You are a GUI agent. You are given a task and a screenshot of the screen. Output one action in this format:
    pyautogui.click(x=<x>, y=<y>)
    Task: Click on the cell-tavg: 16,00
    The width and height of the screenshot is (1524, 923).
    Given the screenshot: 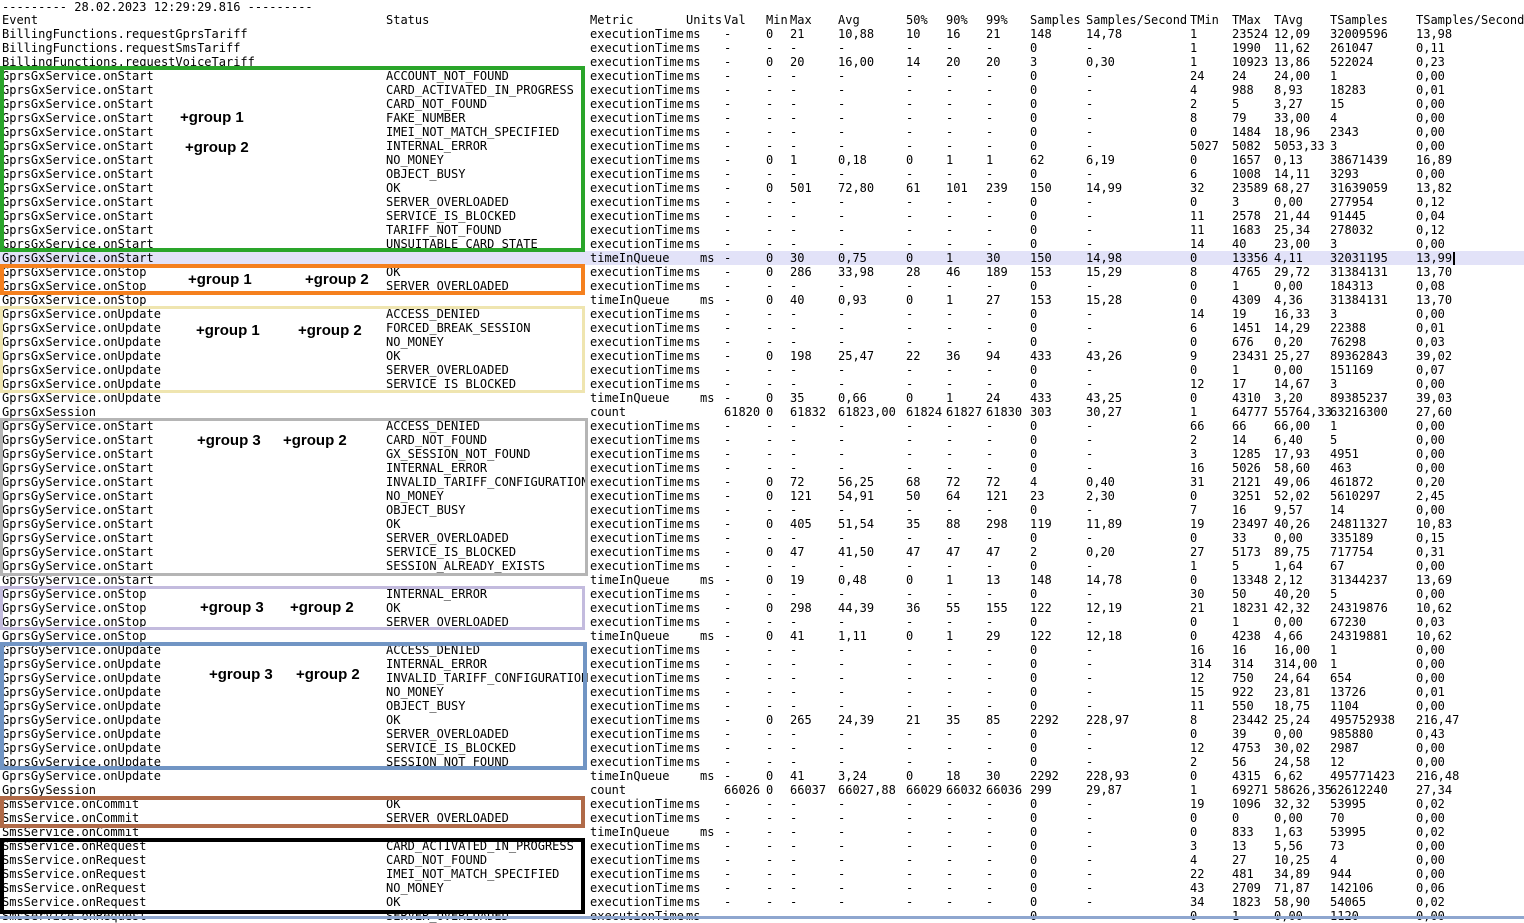 What is the action you would take?
    pyautogui.click(x=1292, y=650)
    